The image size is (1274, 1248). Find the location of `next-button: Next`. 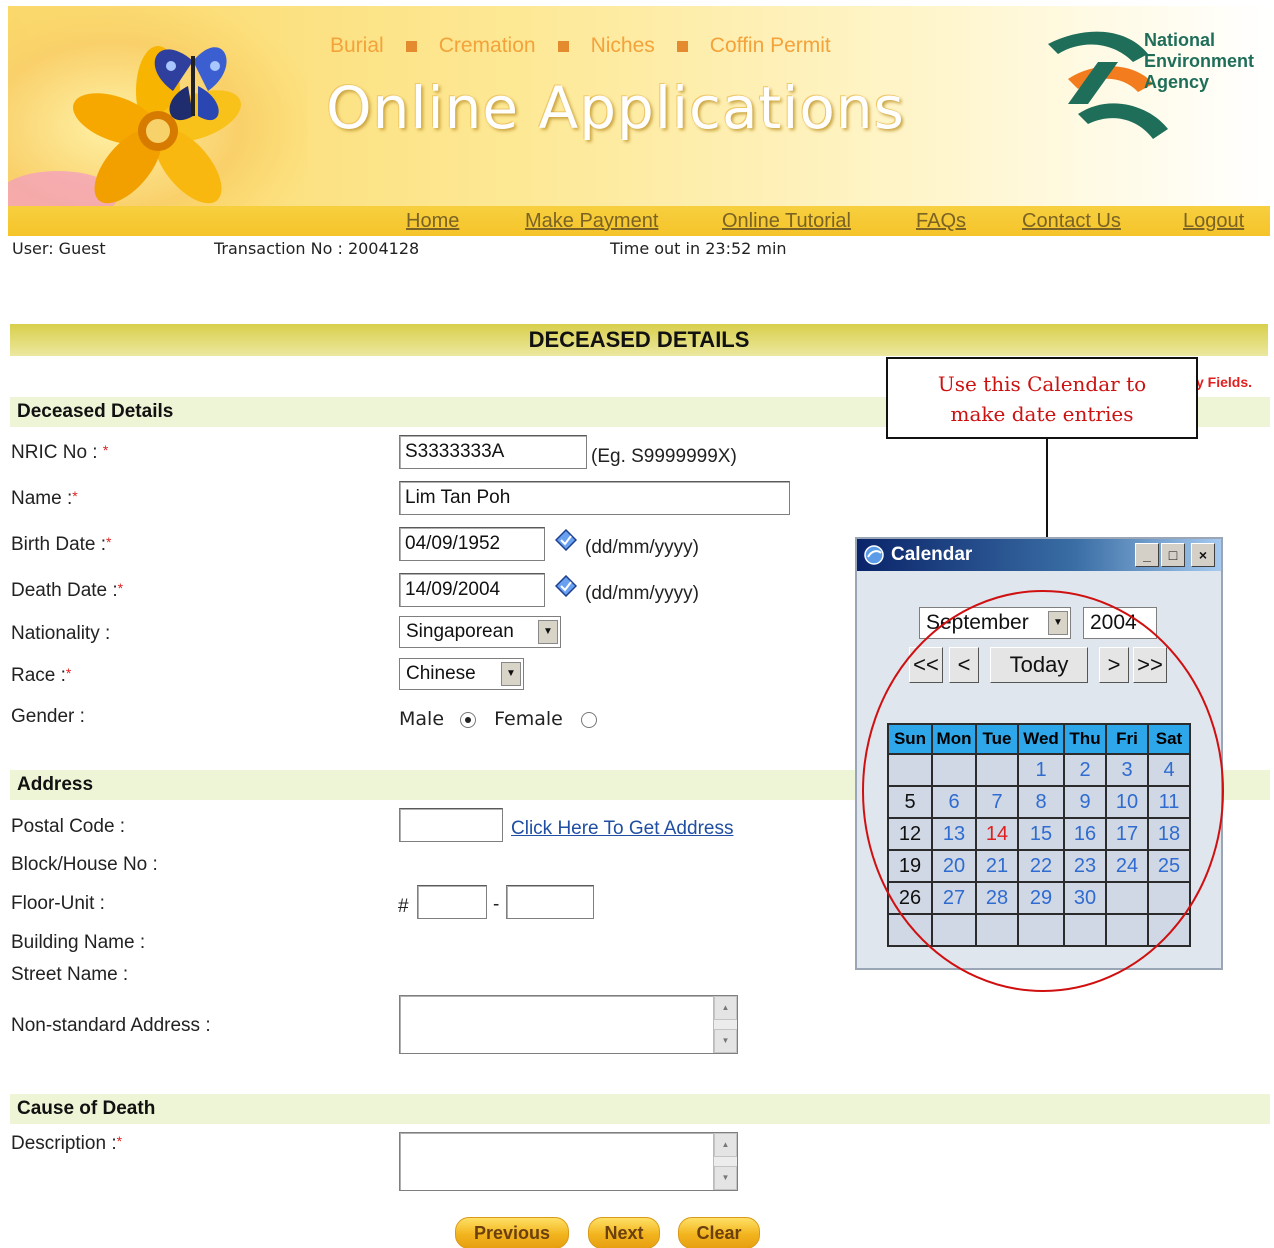

next-button: Next is located at coordinates (624, 1232).